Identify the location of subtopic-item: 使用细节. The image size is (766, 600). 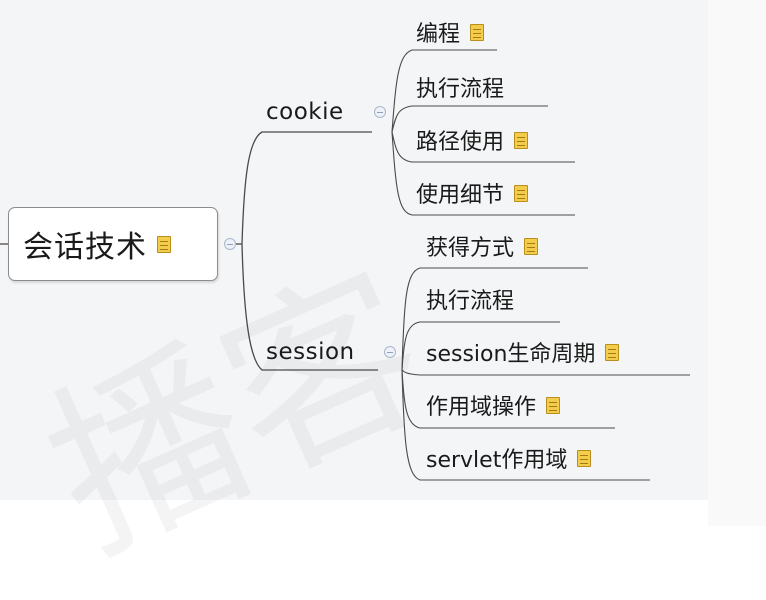
(472, 193).